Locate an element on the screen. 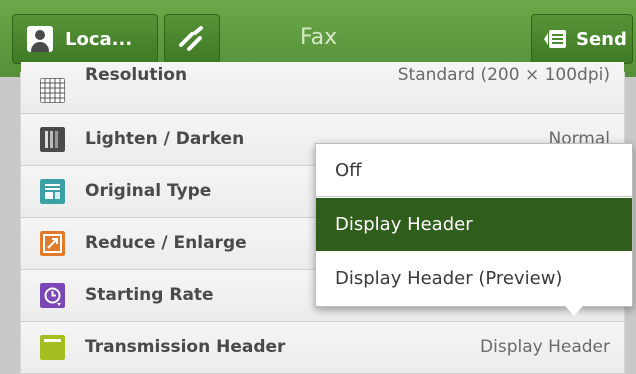 The height and width of the screenshot is (374, 636). screen-title: Fax is located at coordinates (319, 37).